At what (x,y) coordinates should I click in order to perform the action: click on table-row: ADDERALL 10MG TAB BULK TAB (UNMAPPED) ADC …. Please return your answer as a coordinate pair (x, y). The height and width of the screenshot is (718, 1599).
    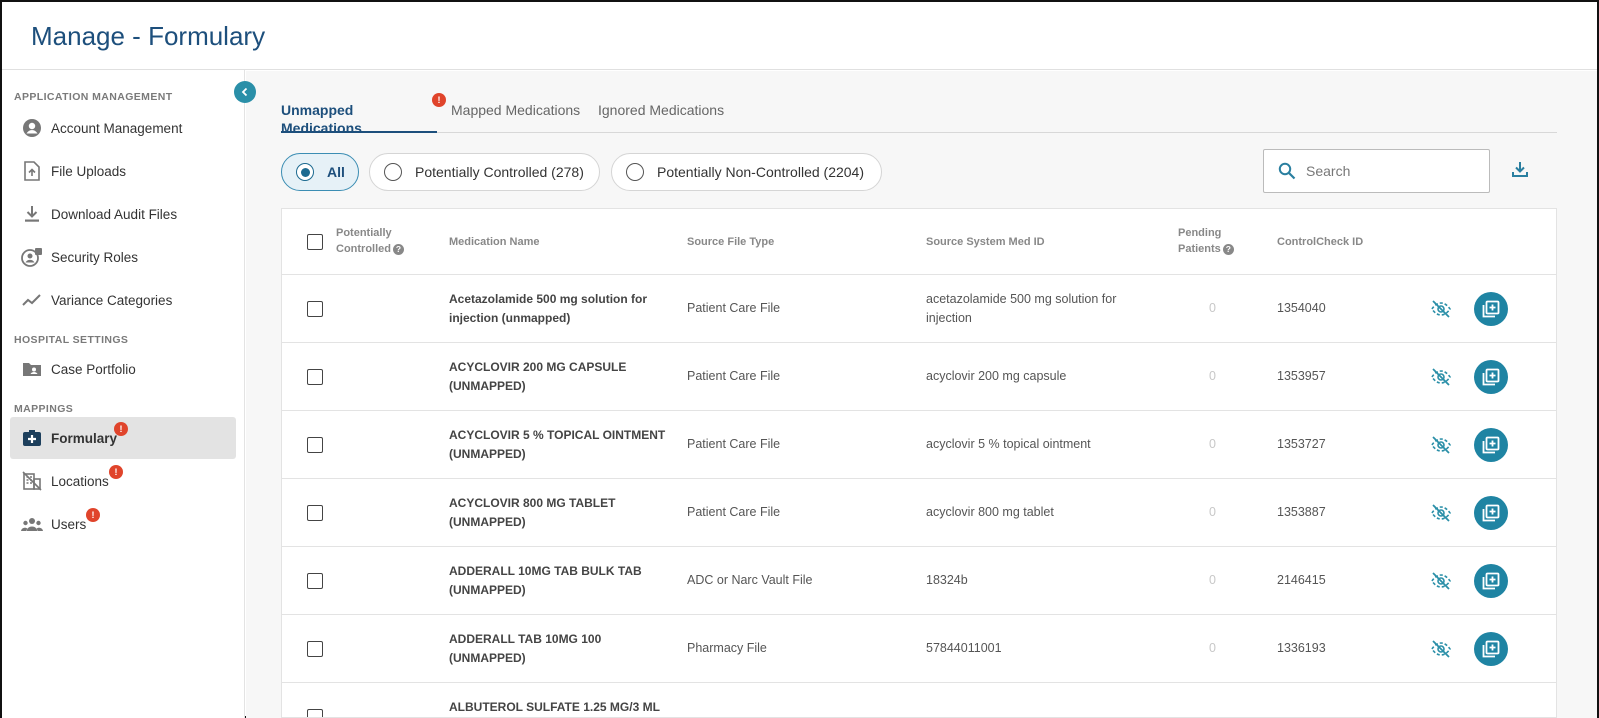
    Looking at the image, I should click on (919, 581).